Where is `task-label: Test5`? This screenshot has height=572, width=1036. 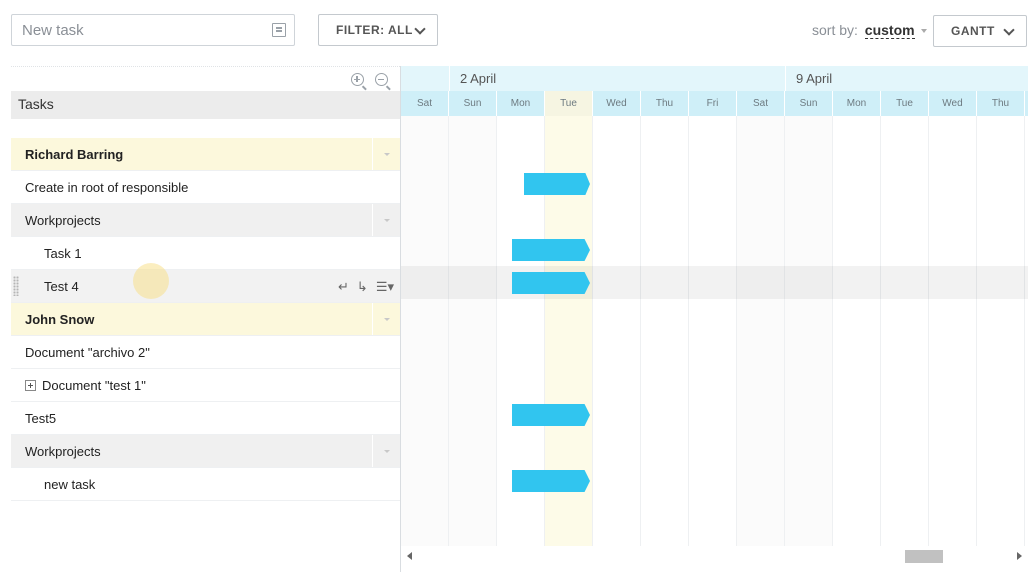 task-label: Test5 is located at coordinates (41, 418).